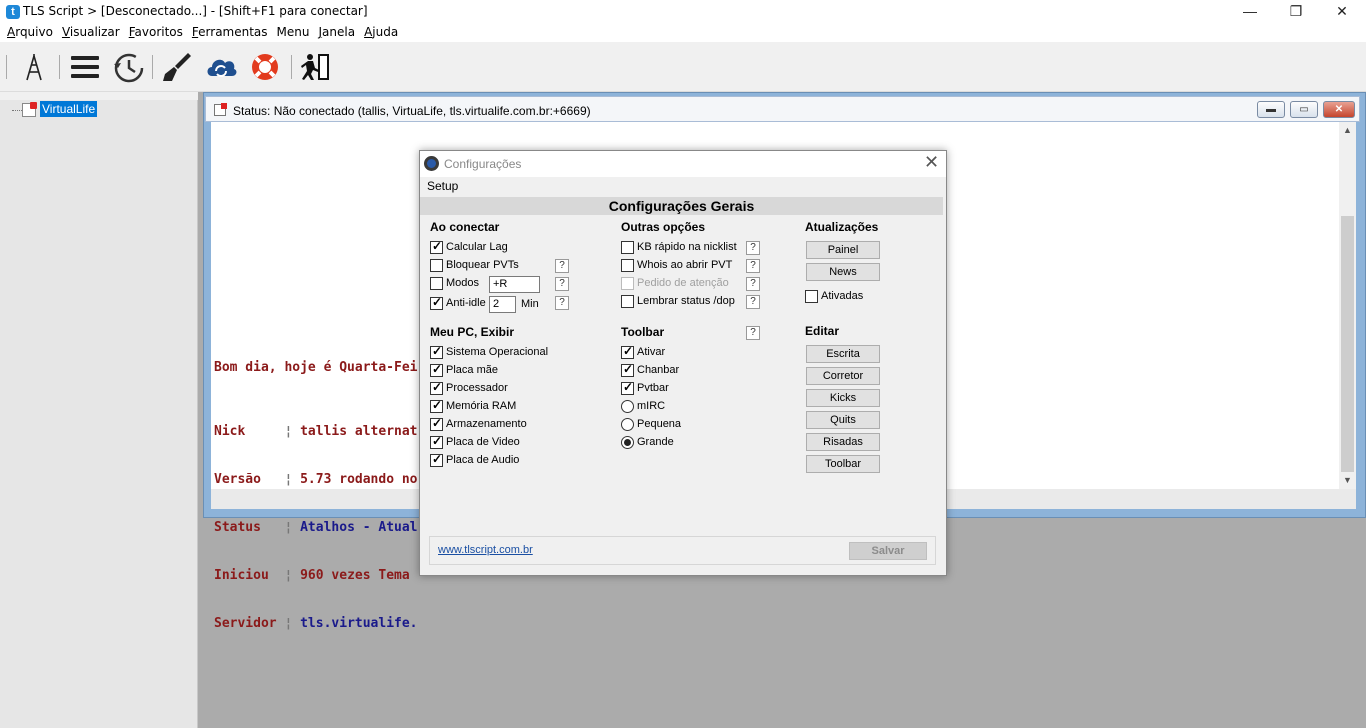 Image resolution: width=1366 pixels, height=728 pixels. Describe the element at coordinates (843, 442) in the screenshot. I see `risadas-button: Risadas` at that location.